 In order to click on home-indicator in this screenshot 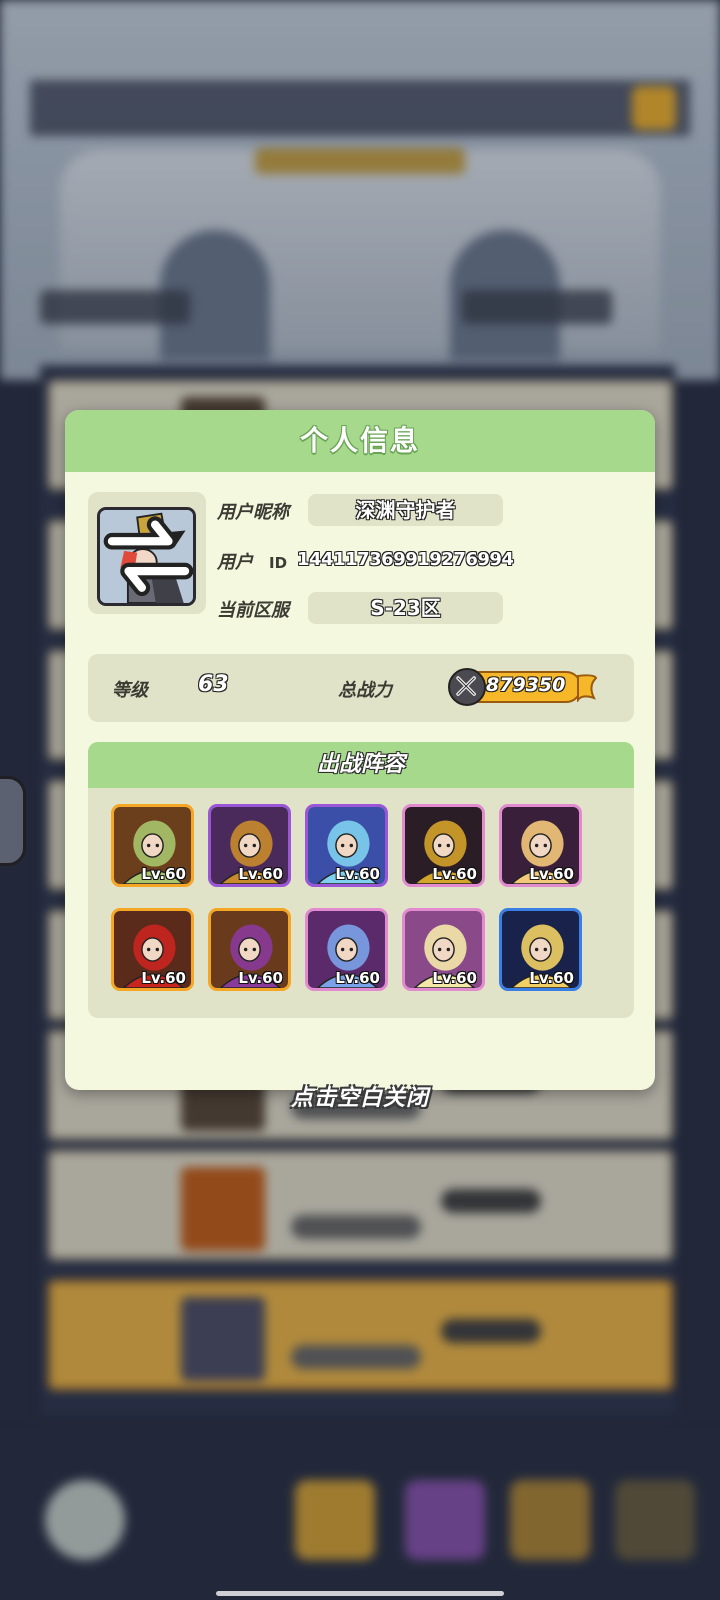, I will do `click(360, 1593)`.